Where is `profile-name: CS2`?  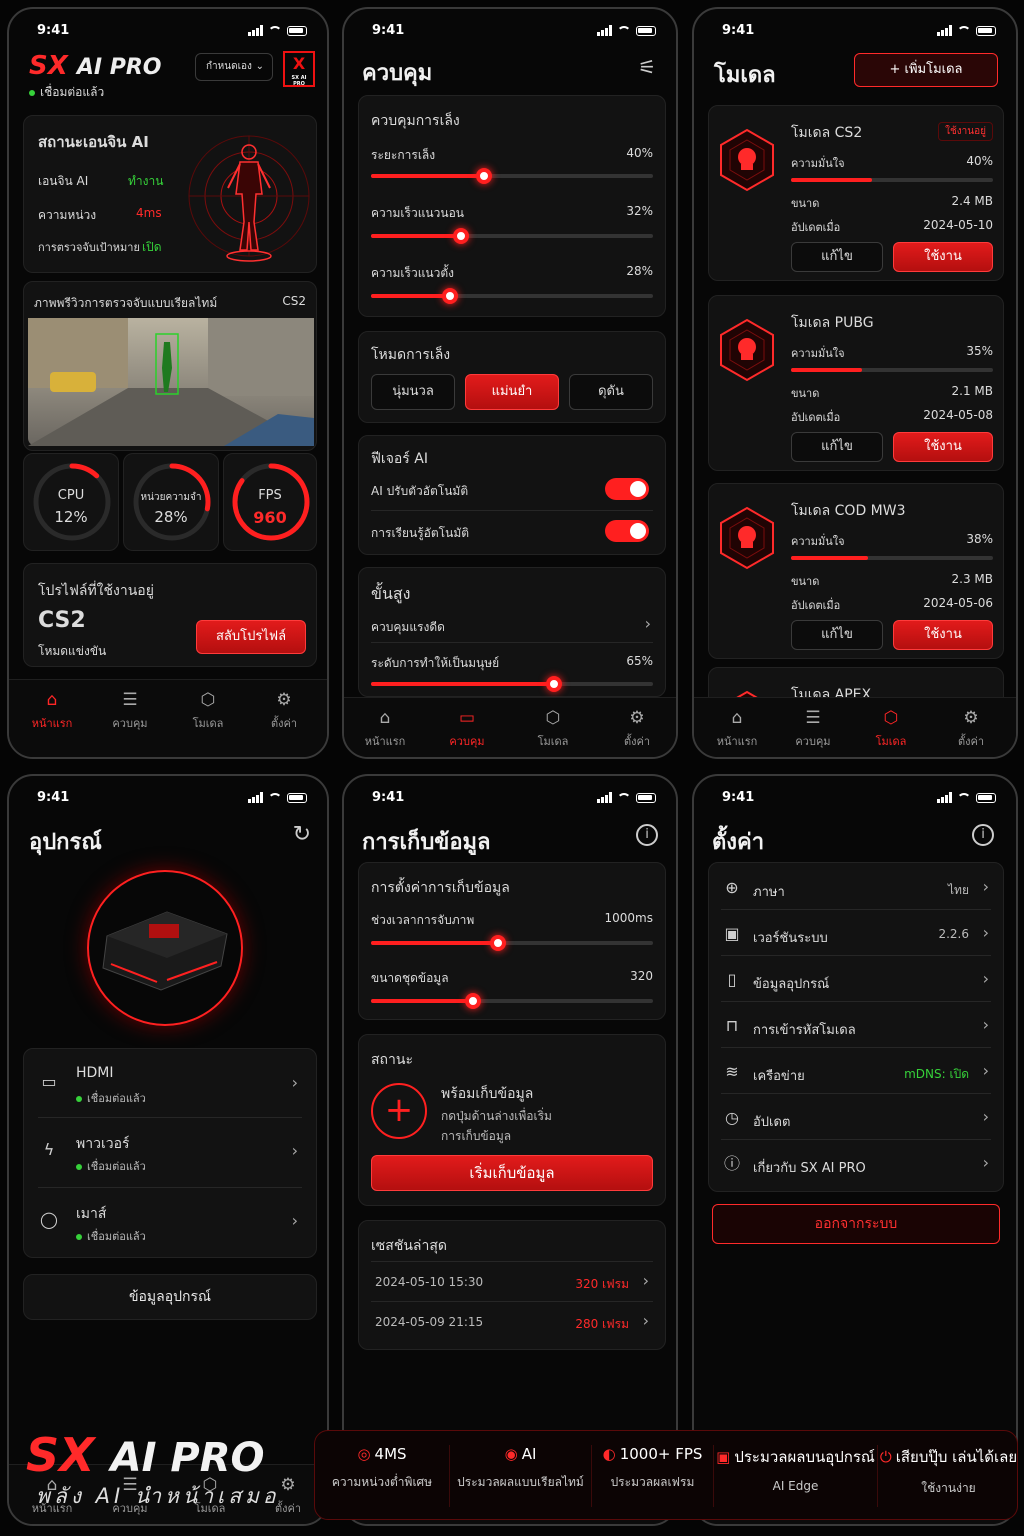 profile-name: CS2 is located at coordinates (62, 620).